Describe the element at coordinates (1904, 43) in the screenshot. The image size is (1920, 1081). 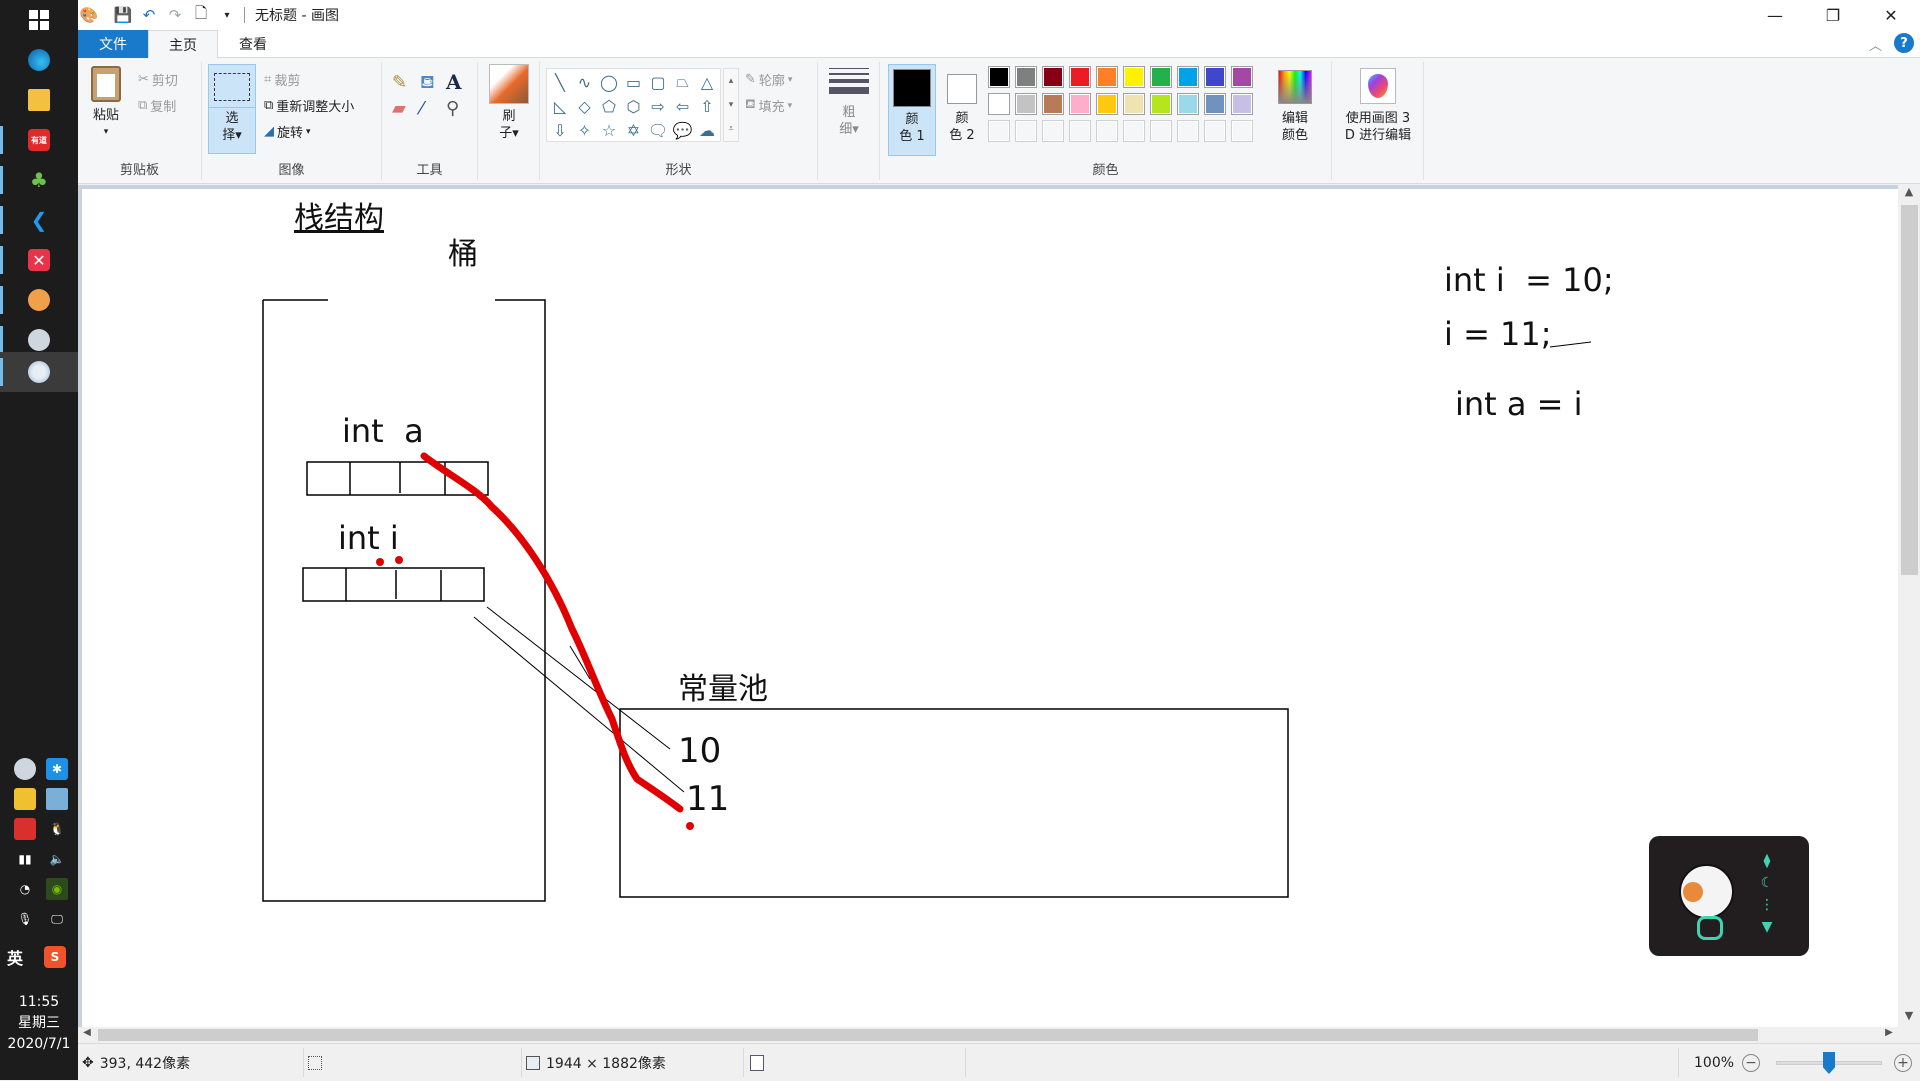
I see `help-icon: ?` at that location.